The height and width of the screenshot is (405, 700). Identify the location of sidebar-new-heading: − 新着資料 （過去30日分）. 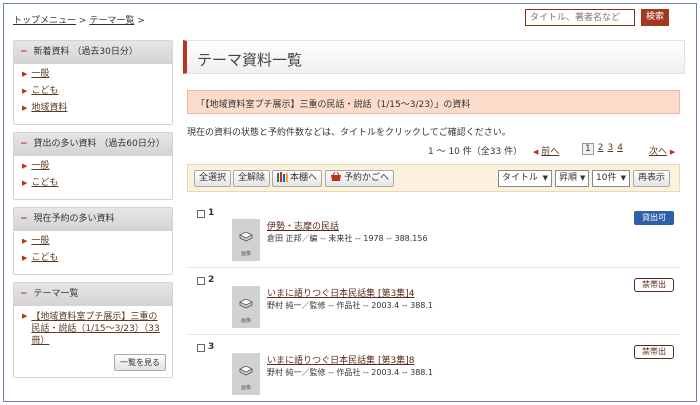
(93, 52).